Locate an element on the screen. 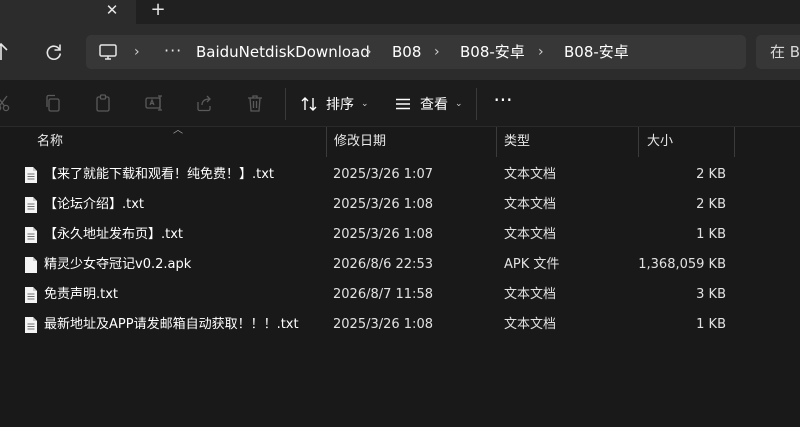 The image size is (800, 427). file-row: 【论坛介绍】.txt 2025/3/26 1:08 文本文档 2 KB is located at coordinates (376, 205).